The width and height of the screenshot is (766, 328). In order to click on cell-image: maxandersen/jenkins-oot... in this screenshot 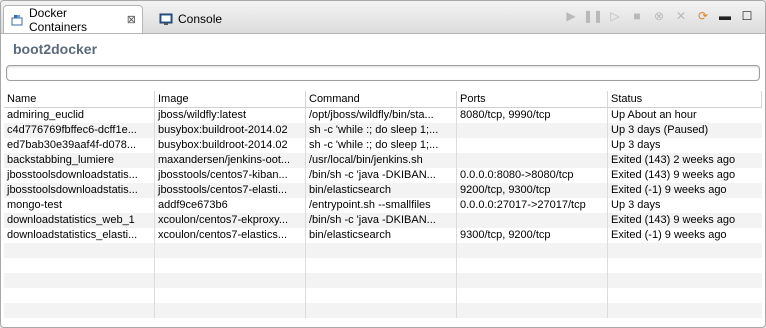, I will do `click(230, 160)`.